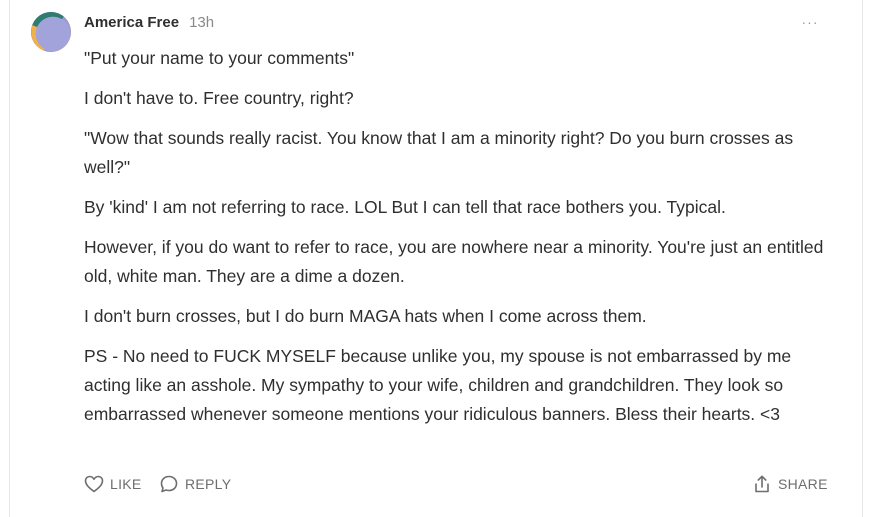  What do you see at coordinates (219, 58) in the screenshot?
I see `comment-paragraph: "Put your name to your comments"` at bounding box center [219, 58].